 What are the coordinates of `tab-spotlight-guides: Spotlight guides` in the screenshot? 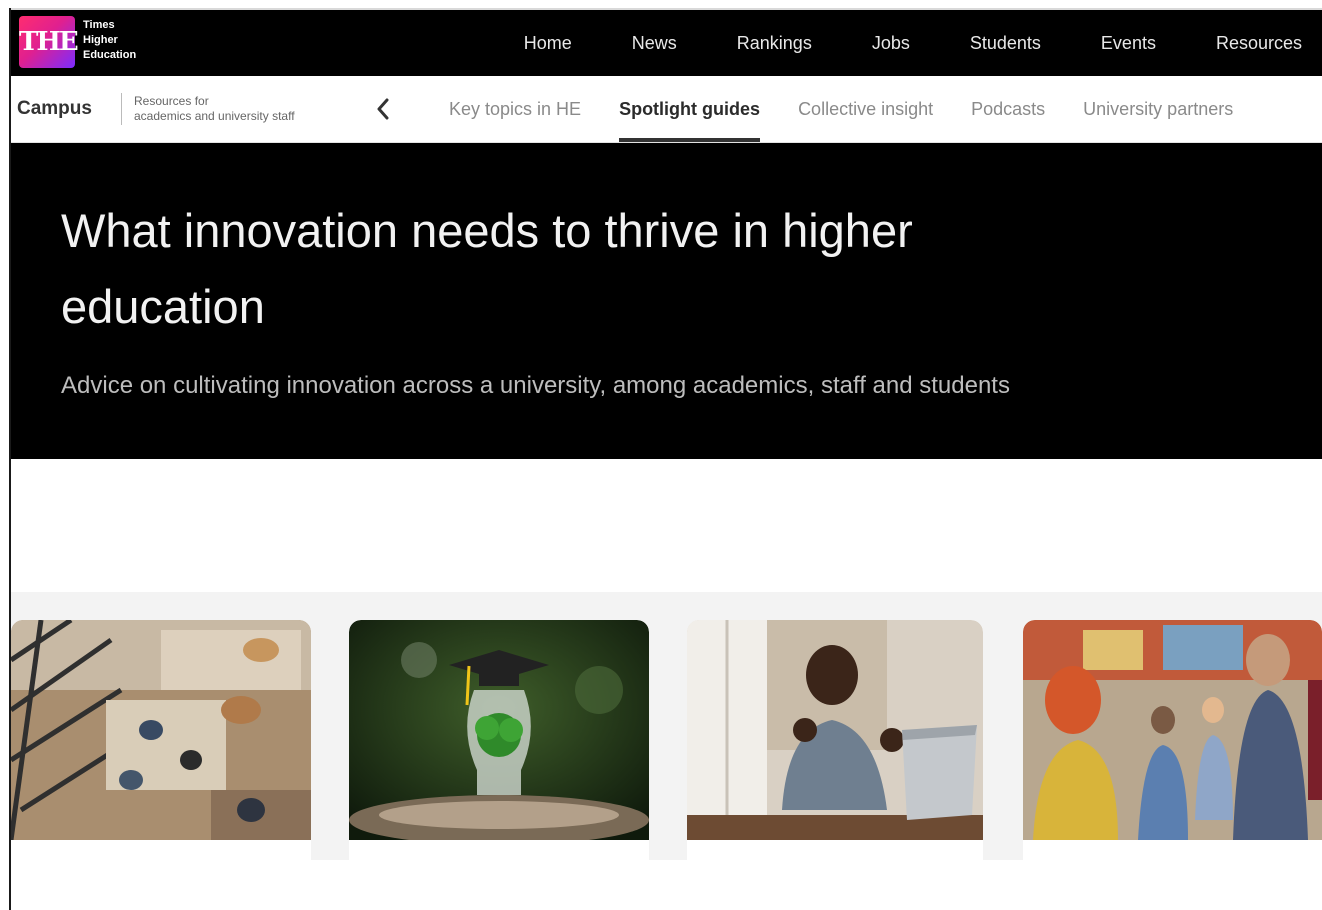 It's located at (690, 109).